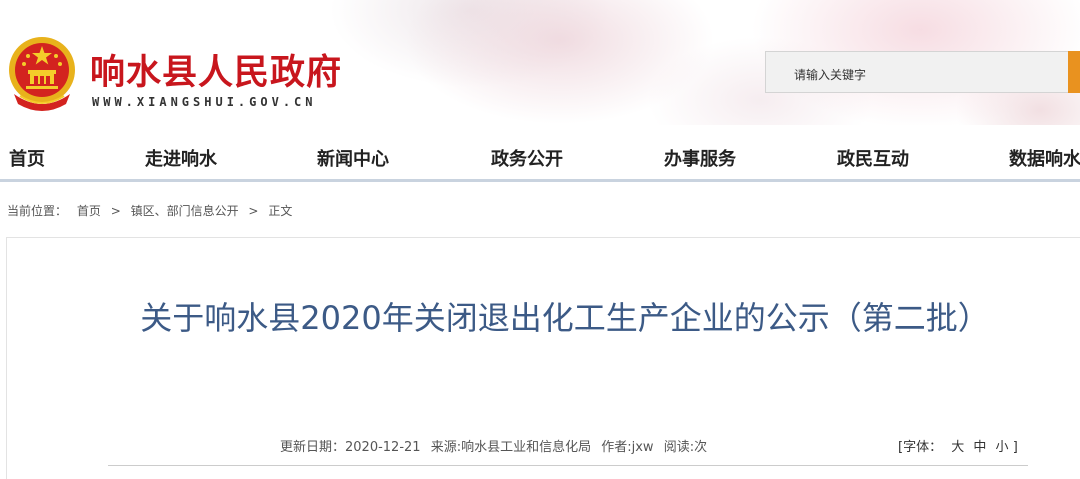 The height and width of the screenshot is (479, 1080). Describe the element at coordinates (353, 158) in the screenshot. I see `nav-item-news: 新闻中心` at that location.